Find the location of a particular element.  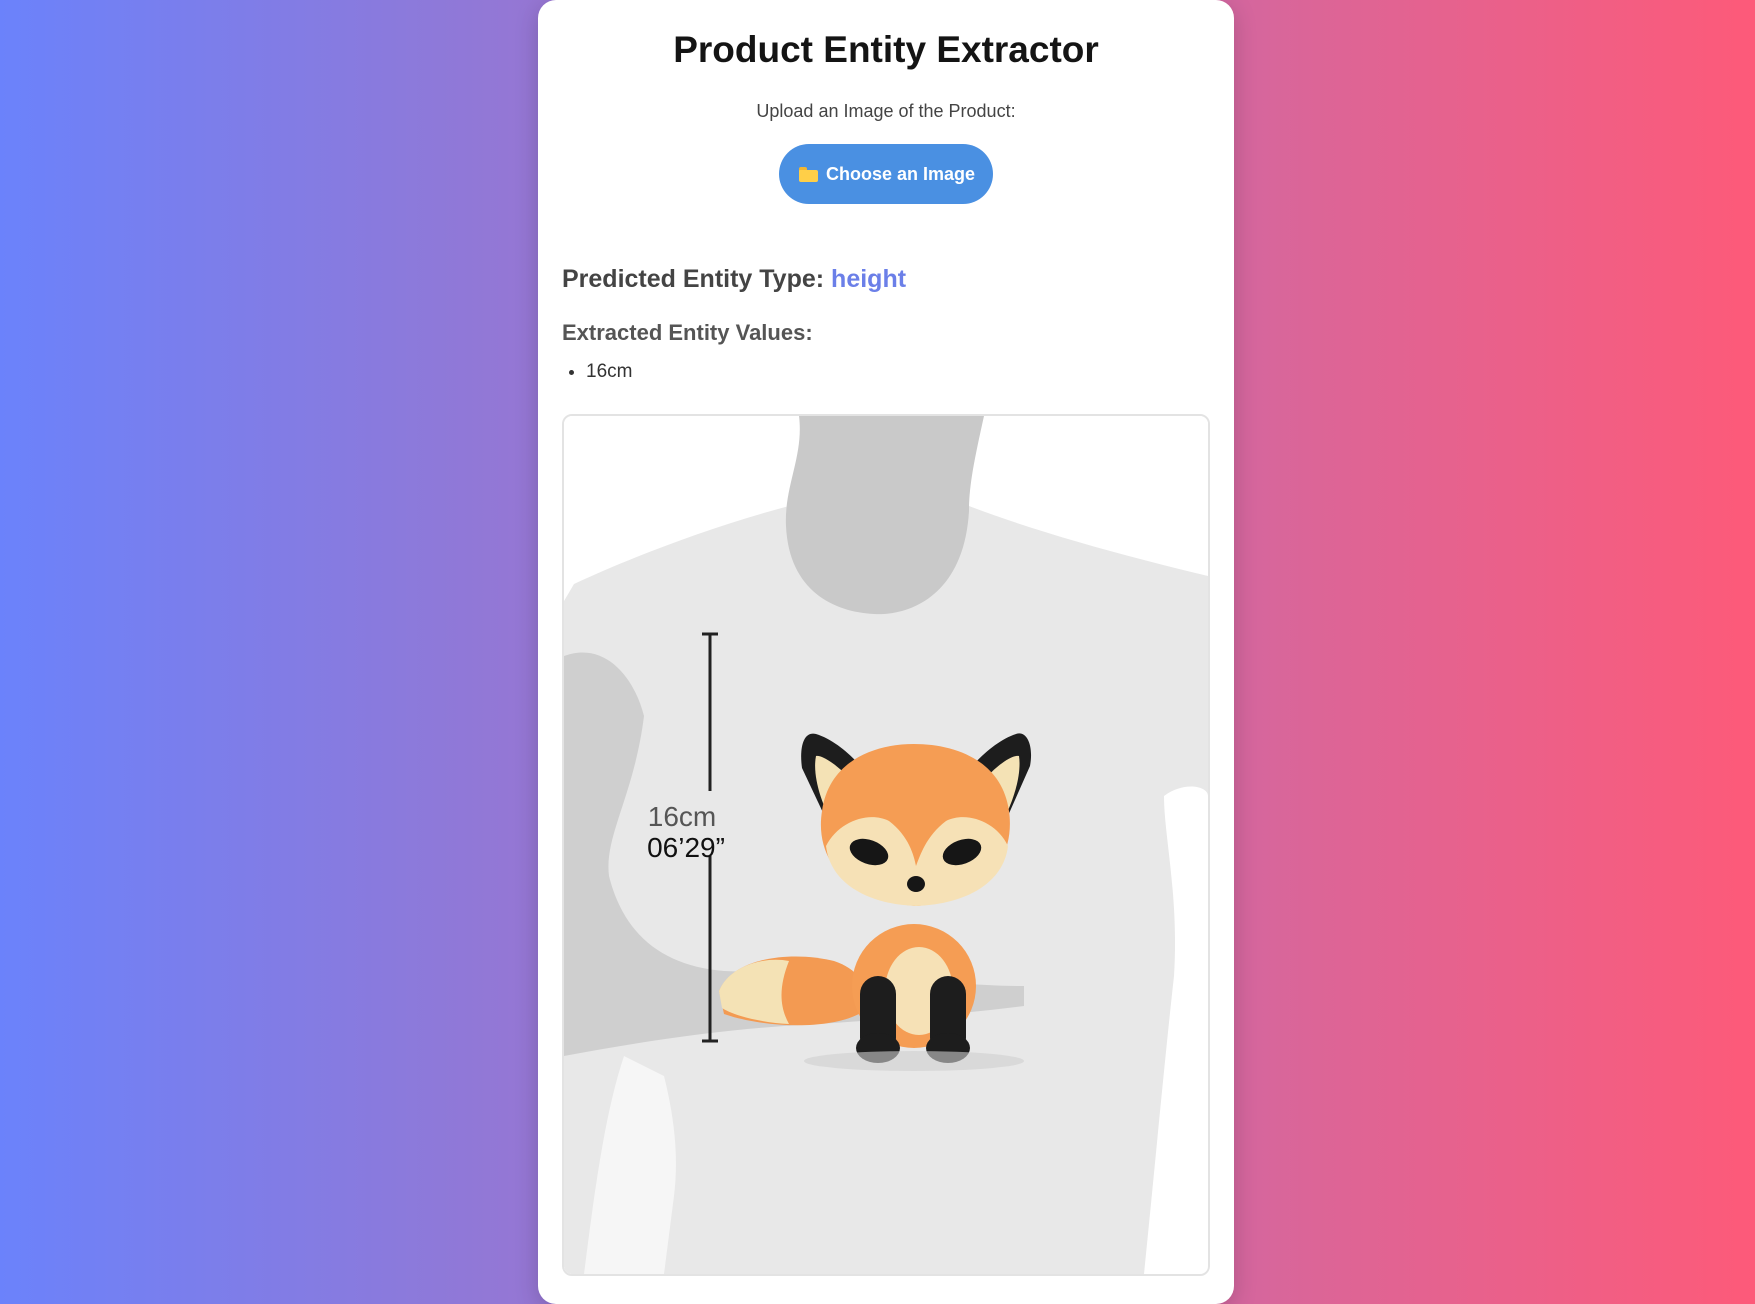

predicted-entity-value: height is located at coordinates (869, 279).